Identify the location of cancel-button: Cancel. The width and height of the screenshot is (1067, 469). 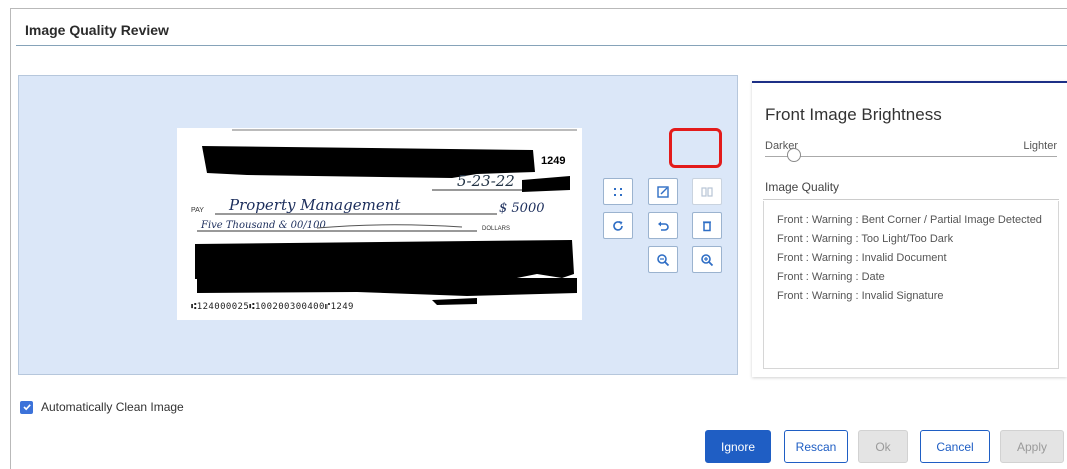
(955, 446).